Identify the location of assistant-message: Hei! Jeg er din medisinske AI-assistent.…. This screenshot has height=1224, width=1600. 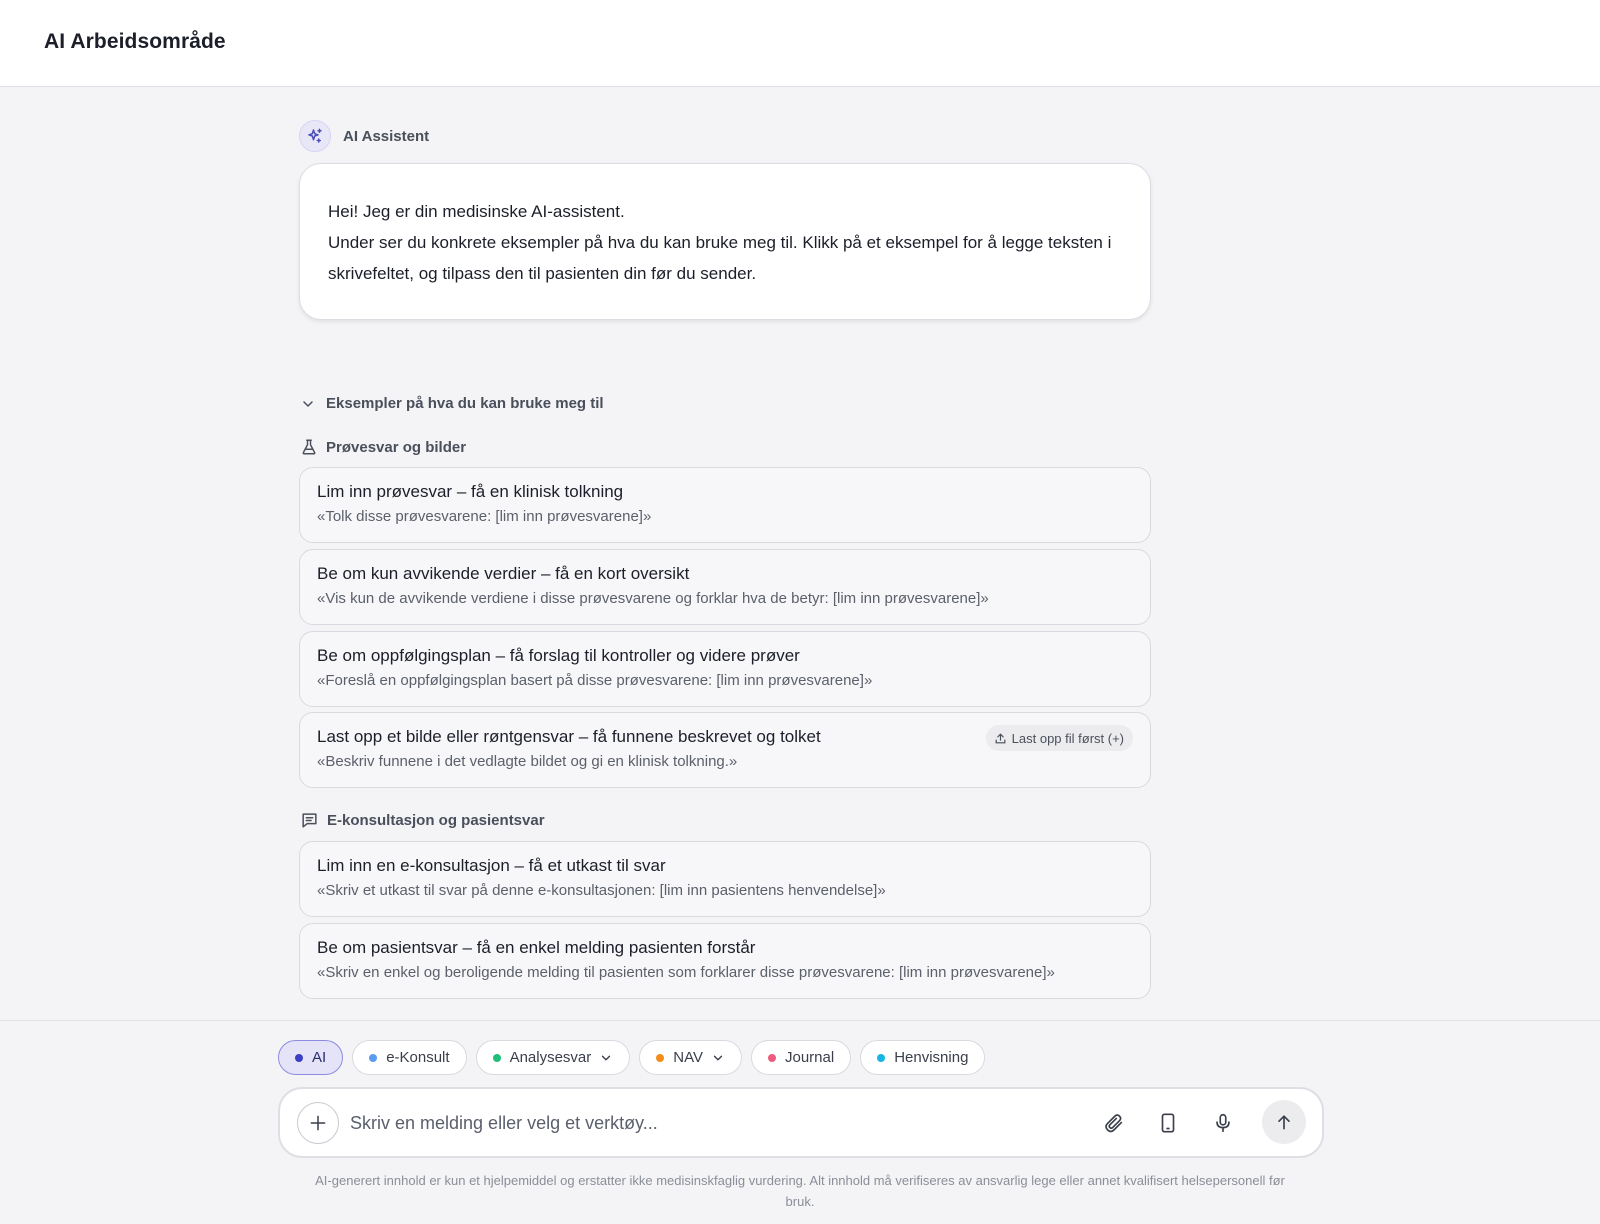
(725, 241).